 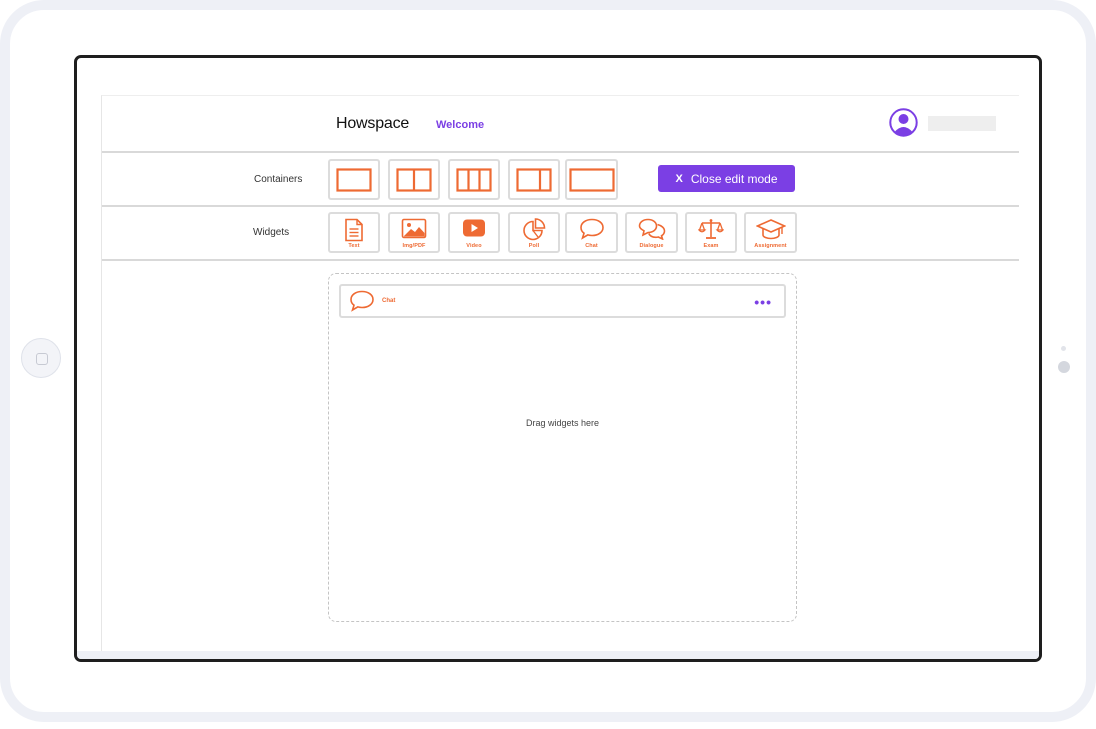 I want to click on close-edit-mode-button: X Close edit mode, so click(x=726, y=178).